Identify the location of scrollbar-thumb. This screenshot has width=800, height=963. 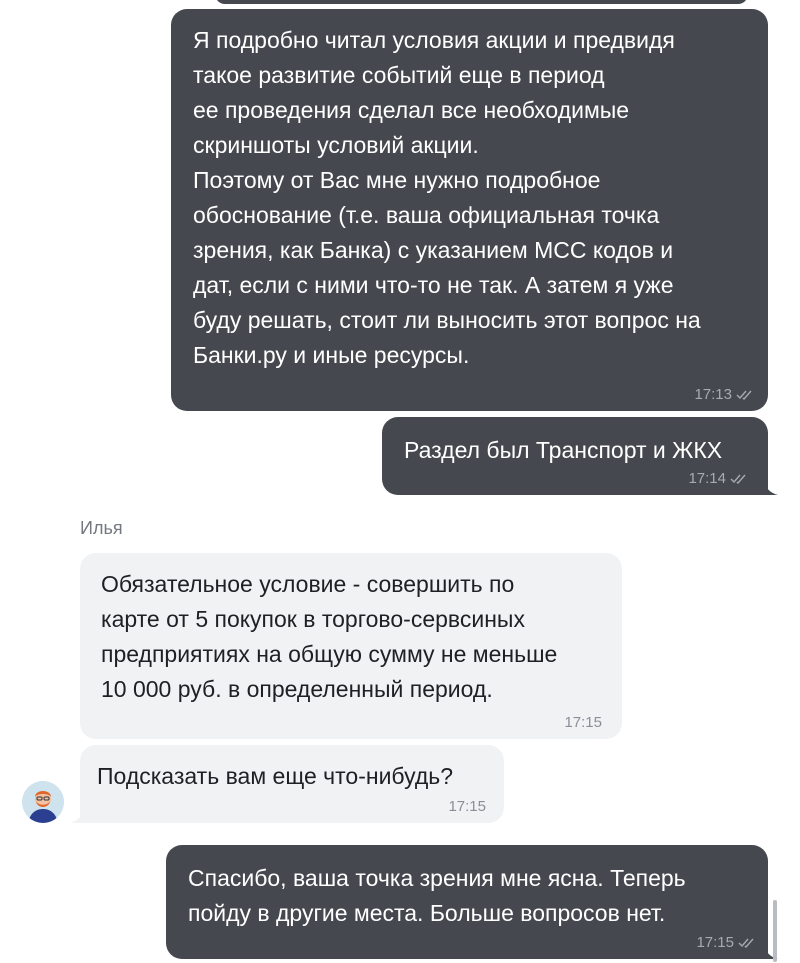
(775, 931).